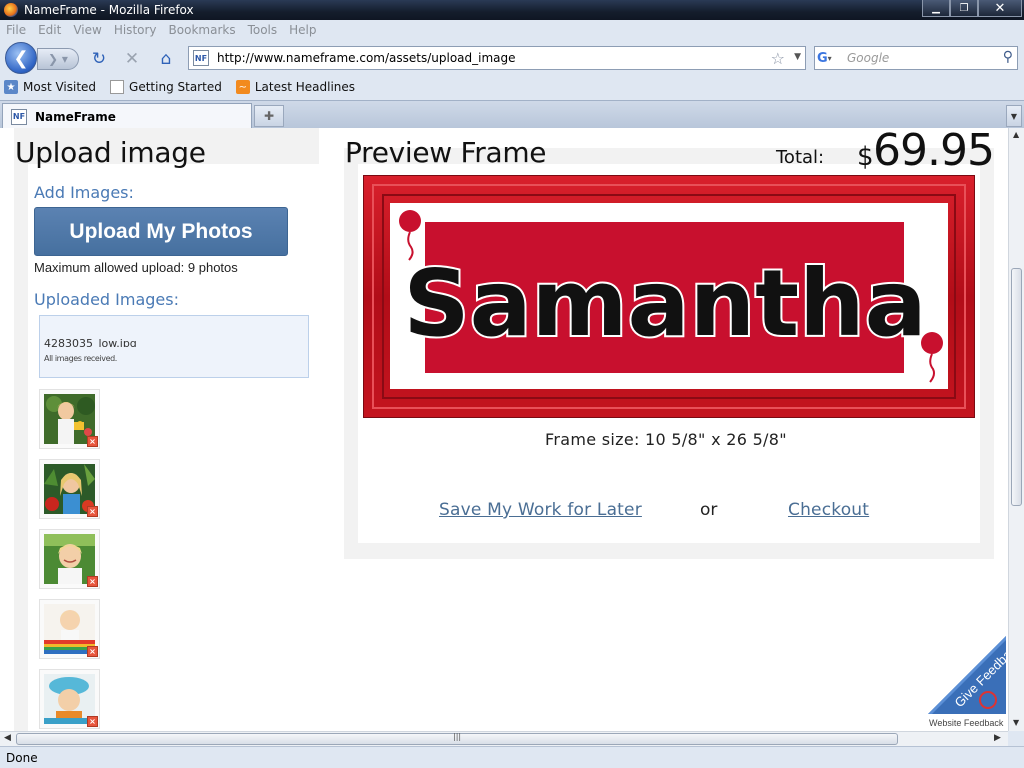 The image size is (1024, 768). What do you see at coordinates (49, 30) in the screenshot?
I see `menu-edit: Edit` at bounding box center [49, 30].